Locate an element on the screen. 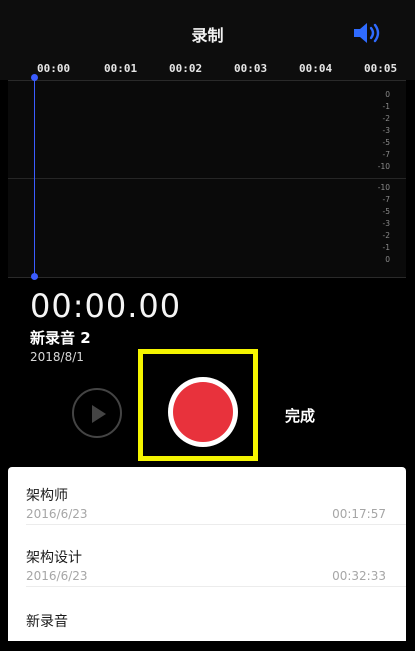 This screenshot has height=651, width=415. timeline-tick: 00:02 is located at coordinates (186, 68).